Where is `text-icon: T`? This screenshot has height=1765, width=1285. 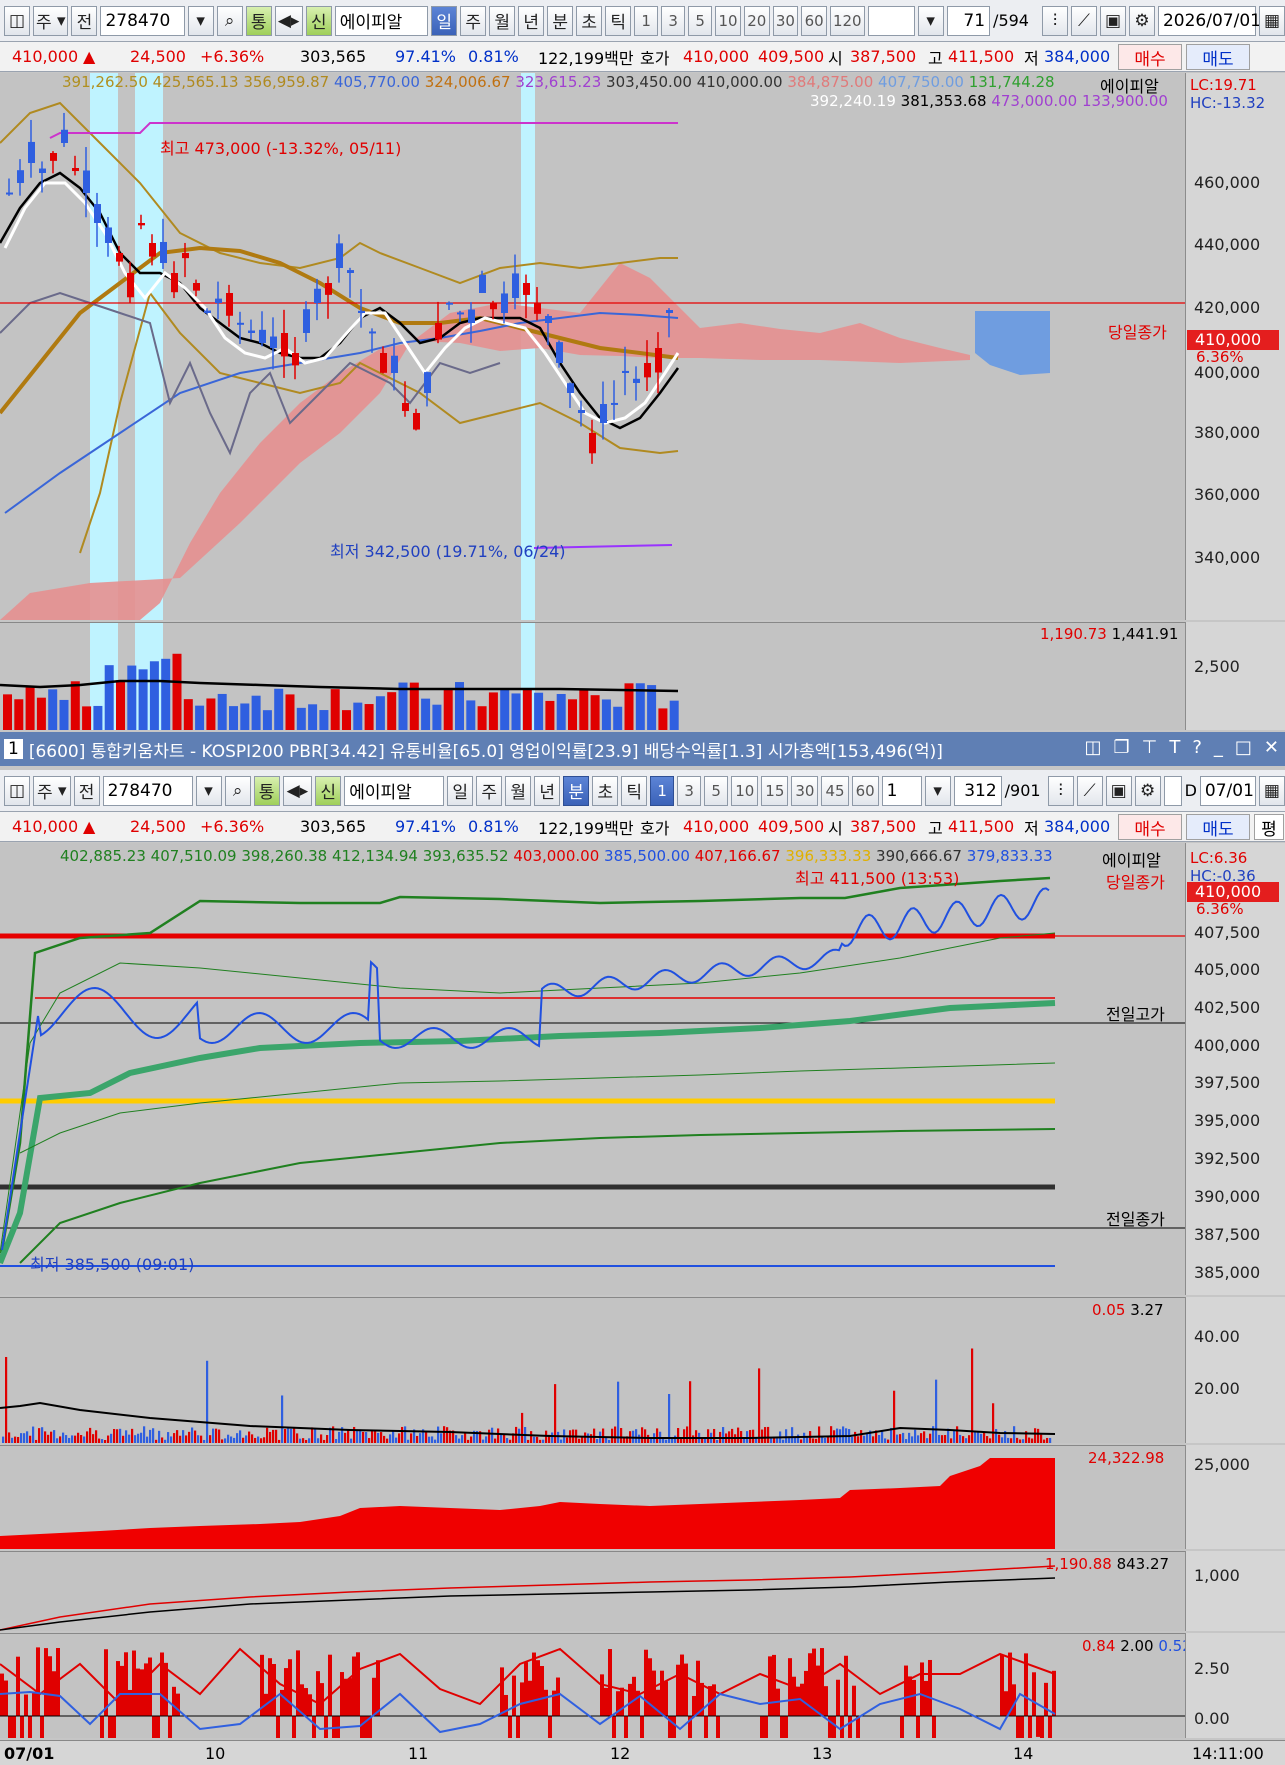
text-icon: T is located at coordinates (1174, 747).